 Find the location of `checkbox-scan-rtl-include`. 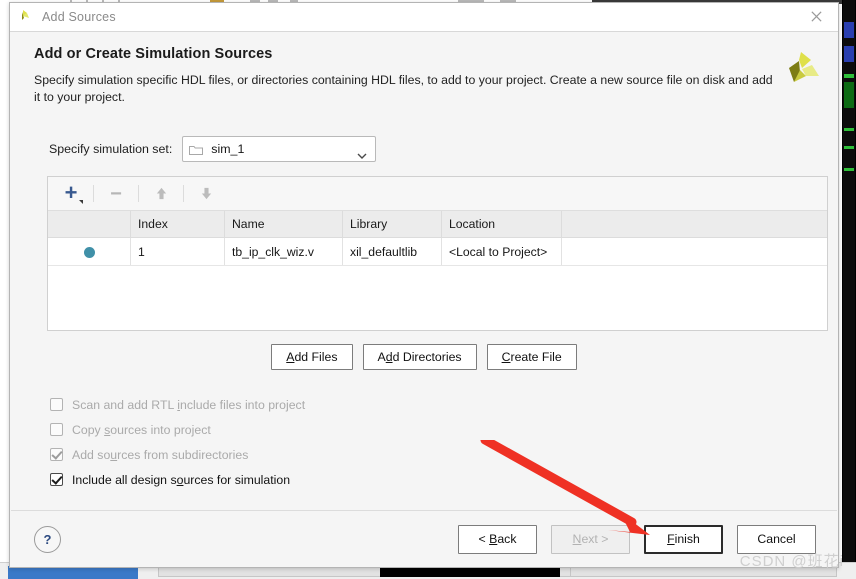

checkbox-scan-rtl-include is located at coordinates (56, 404).